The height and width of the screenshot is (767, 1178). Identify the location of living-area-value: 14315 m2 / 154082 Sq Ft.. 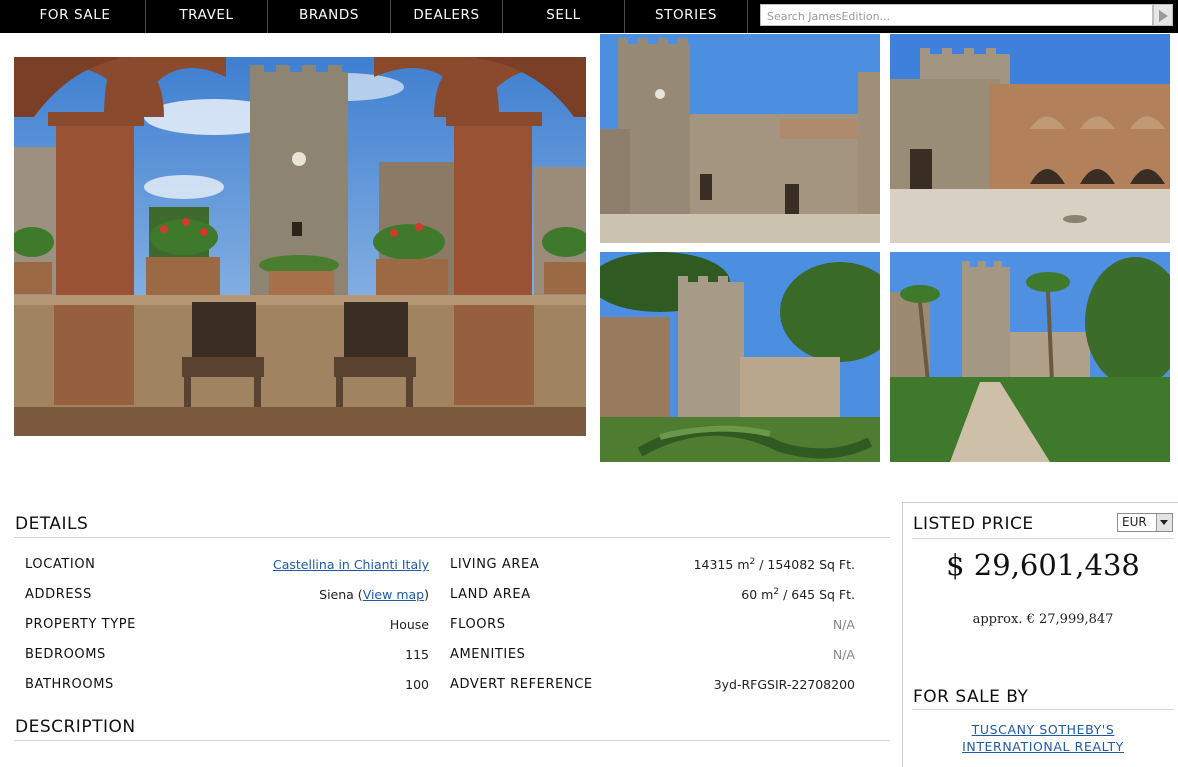
(727, 564).